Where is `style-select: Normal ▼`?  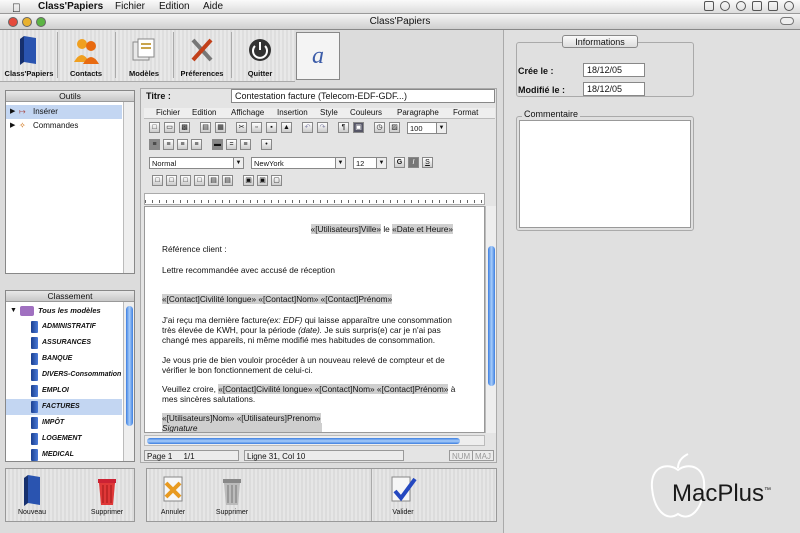 style-select: Normal ▼ is located at coordinates (196, 163).